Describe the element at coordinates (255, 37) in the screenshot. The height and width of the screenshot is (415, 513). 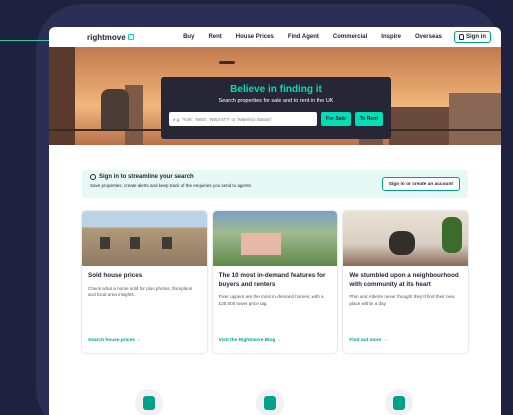
I see `nav-house-prices: House Prices` at that location.